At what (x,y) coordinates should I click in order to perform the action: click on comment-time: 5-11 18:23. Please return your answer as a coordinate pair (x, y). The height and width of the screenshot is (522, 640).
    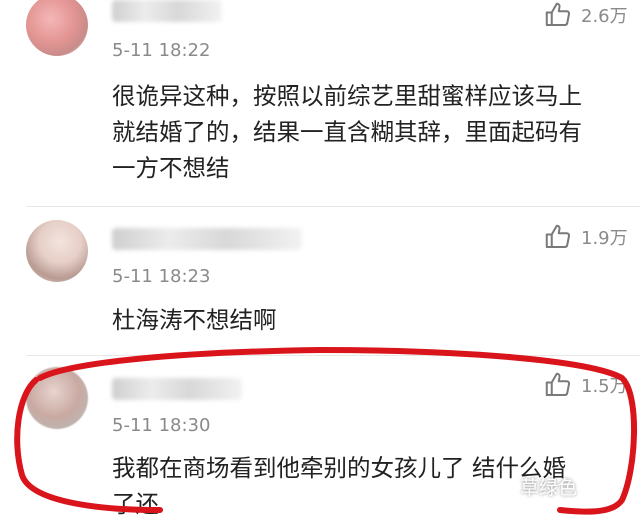
    Looking at the image, I should click on (161, 276).